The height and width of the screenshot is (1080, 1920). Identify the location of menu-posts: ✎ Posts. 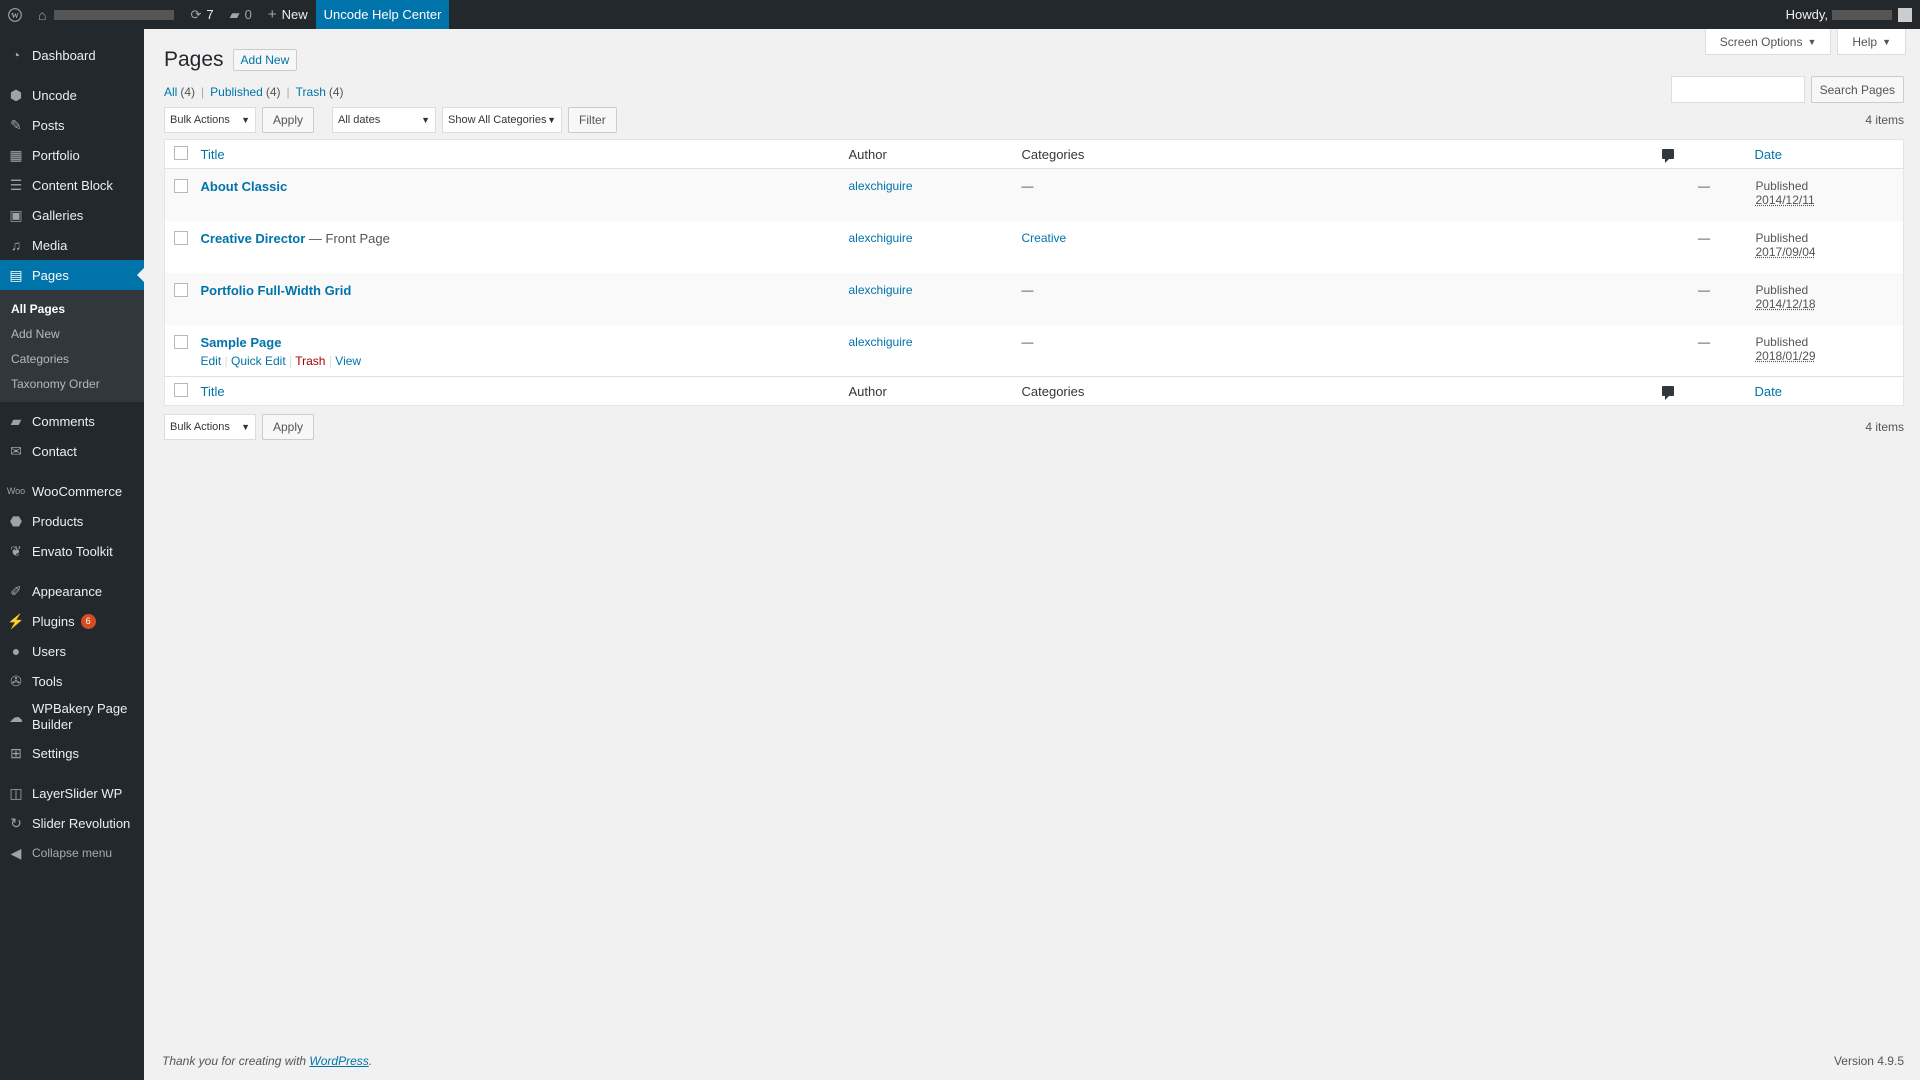
(72, 125).